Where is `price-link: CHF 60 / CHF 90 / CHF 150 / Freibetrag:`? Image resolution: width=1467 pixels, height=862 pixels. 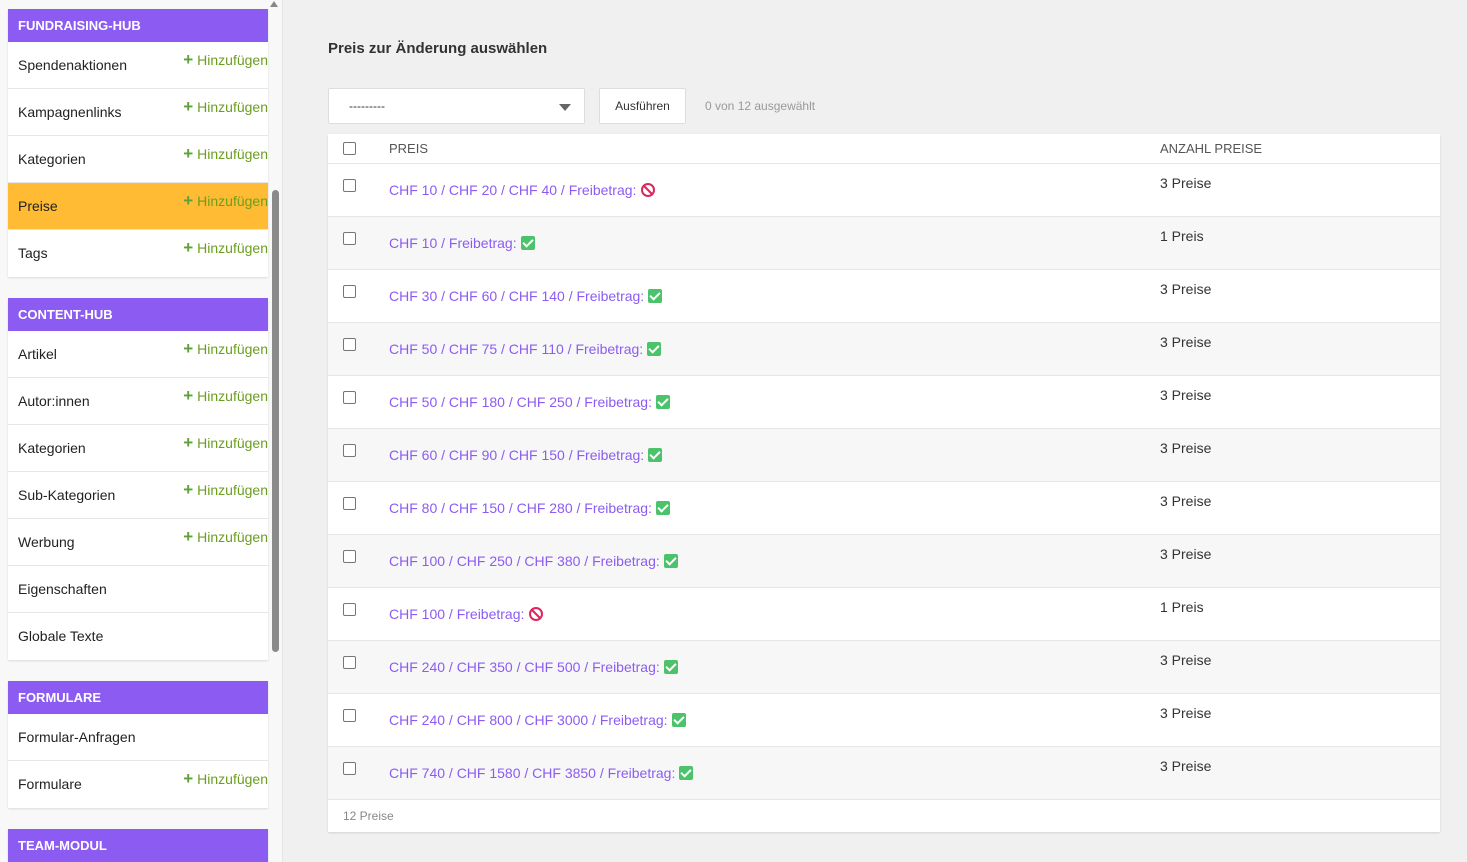
price-link: CHF 60 / CHF 90 / CHF 150 / Freibetrag: is located at coordinates (526, 455).